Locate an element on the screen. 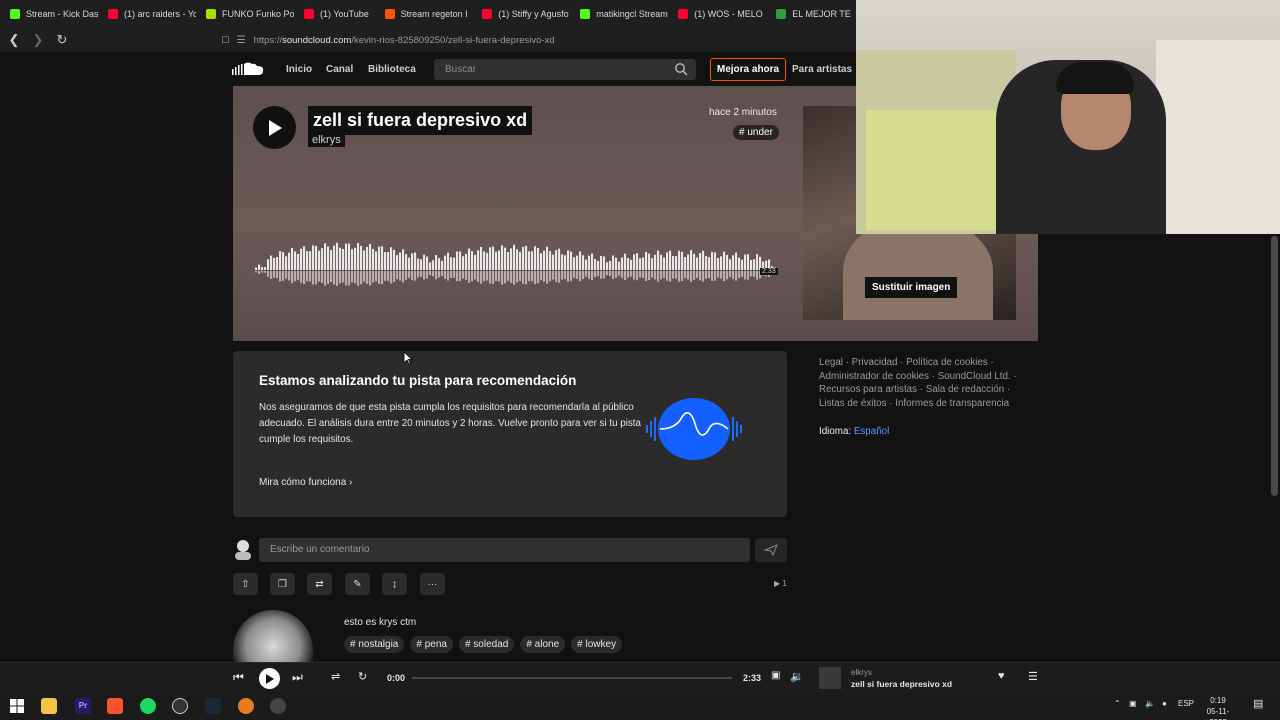 The width and height of the screenshot is (1280, 720). language-value: Español is located at coordinates (871, 431).